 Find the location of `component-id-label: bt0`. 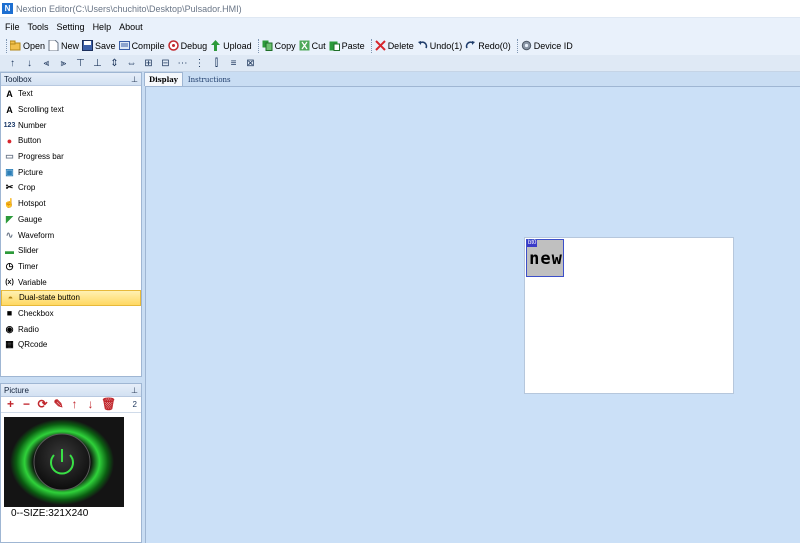

component-id-label: bt0 is located at coordinates (532, 243).